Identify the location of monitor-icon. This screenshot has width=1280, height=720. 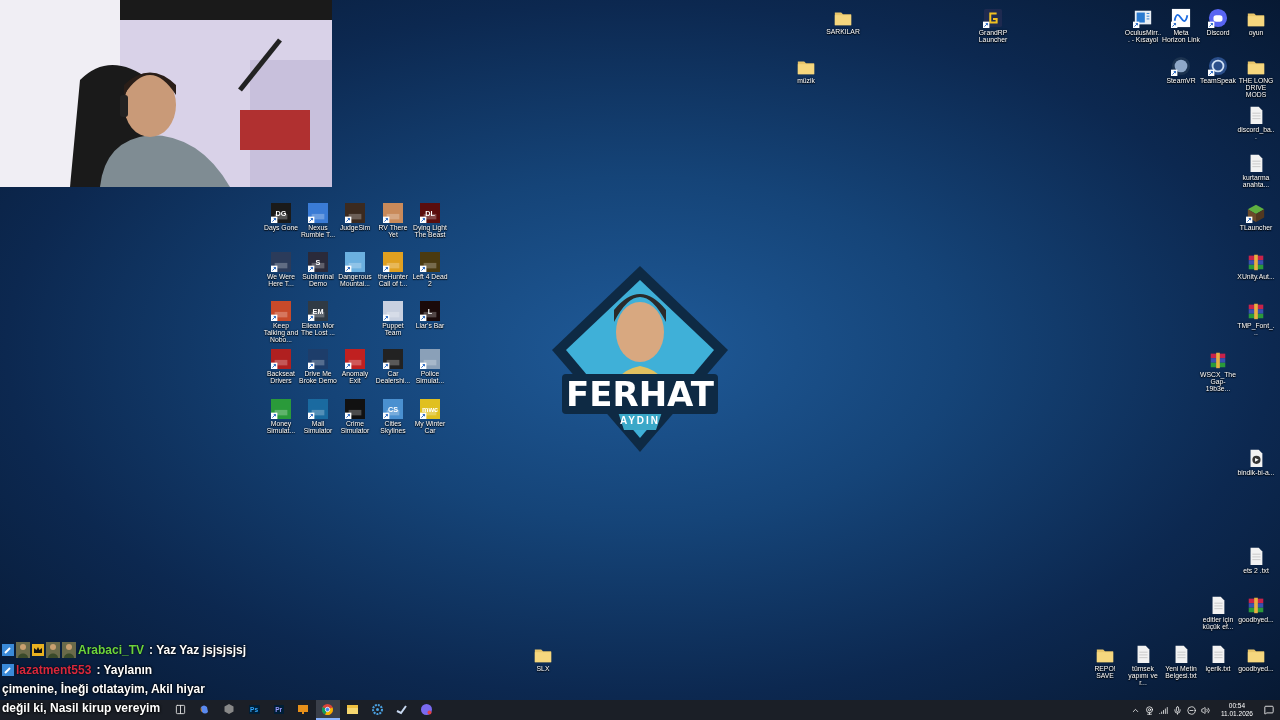
(303, 709).